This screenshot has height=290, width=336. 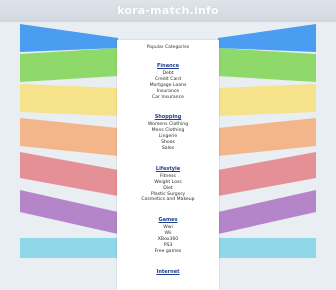 What do you see at coordinates (168, 66) in the screenshot?
I see `category-title-finance: Finance` at bounding box center [168, 66].